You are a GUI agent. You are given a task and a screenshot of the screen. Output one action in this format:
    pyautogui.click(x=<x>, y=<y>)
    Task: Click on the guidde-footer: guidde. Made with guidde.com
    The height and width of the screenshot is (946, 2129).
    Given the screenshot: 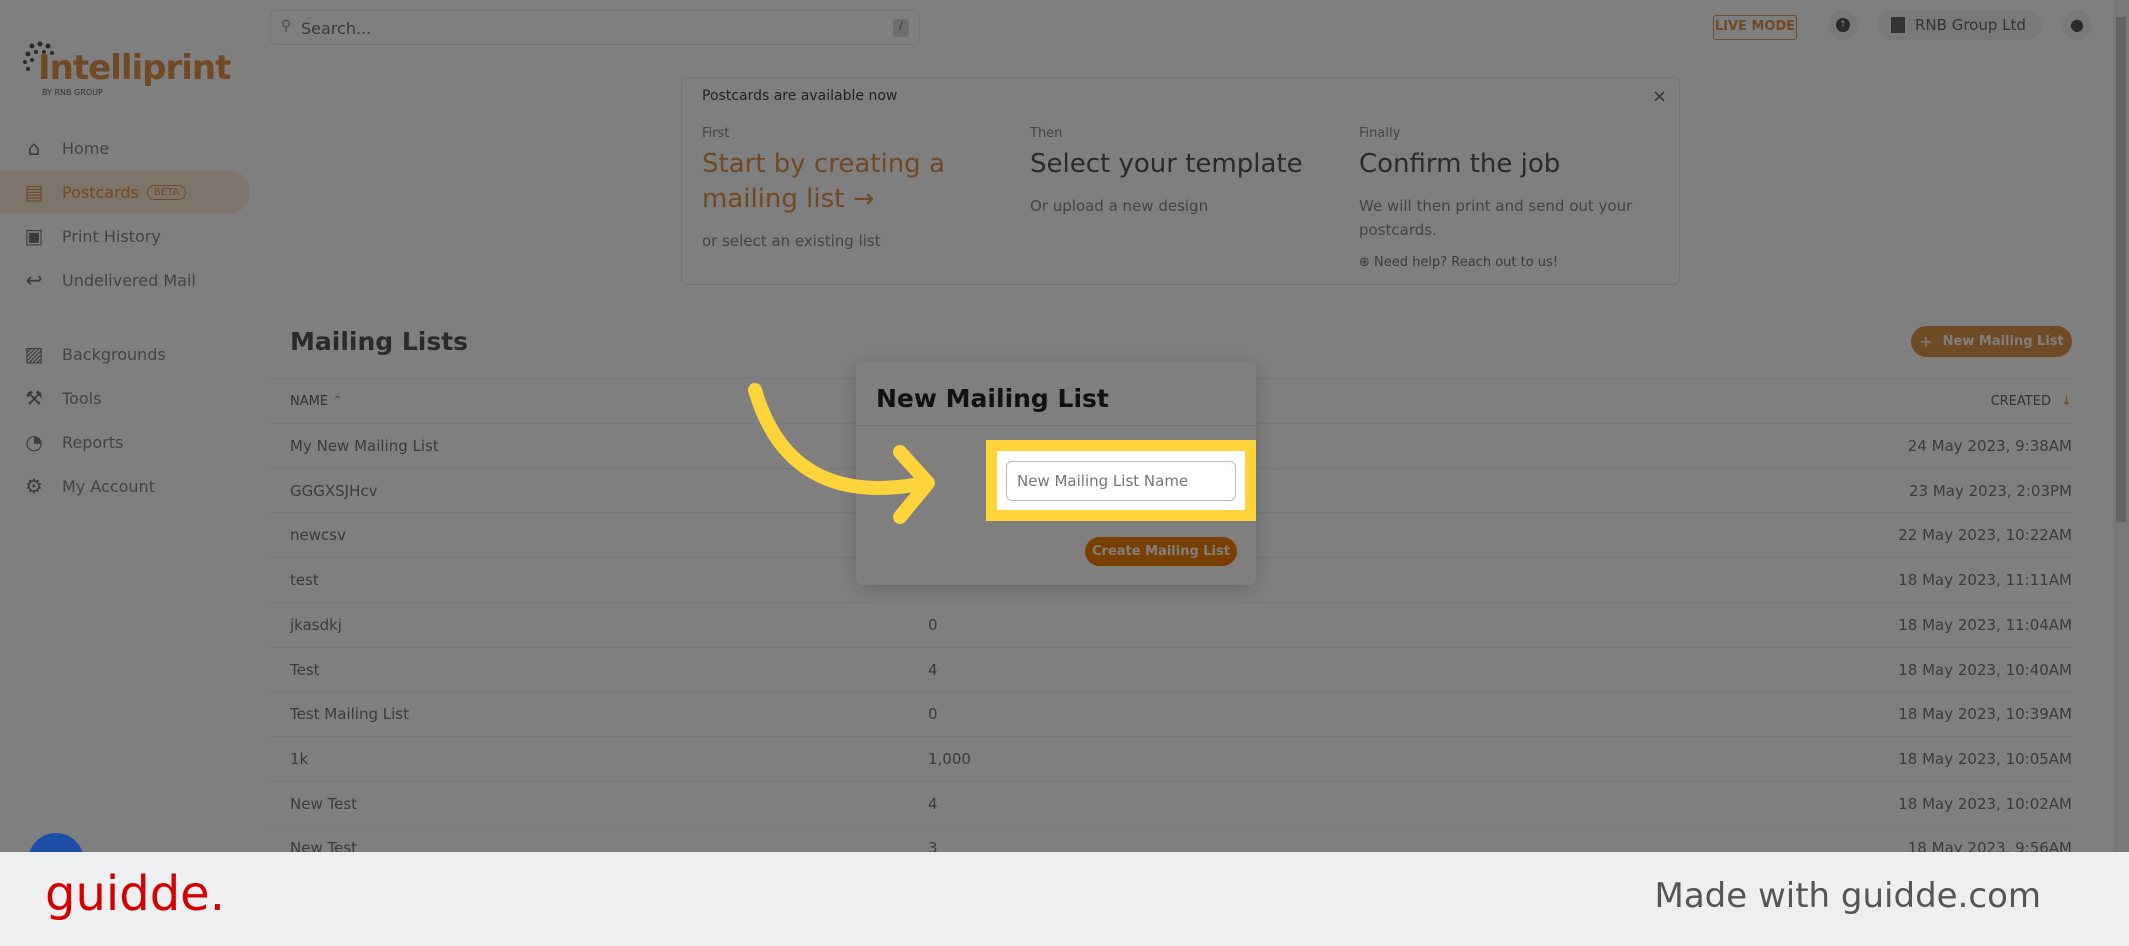 What is the action you would take?
    pyautogui.click(x=1064, y=899)
    